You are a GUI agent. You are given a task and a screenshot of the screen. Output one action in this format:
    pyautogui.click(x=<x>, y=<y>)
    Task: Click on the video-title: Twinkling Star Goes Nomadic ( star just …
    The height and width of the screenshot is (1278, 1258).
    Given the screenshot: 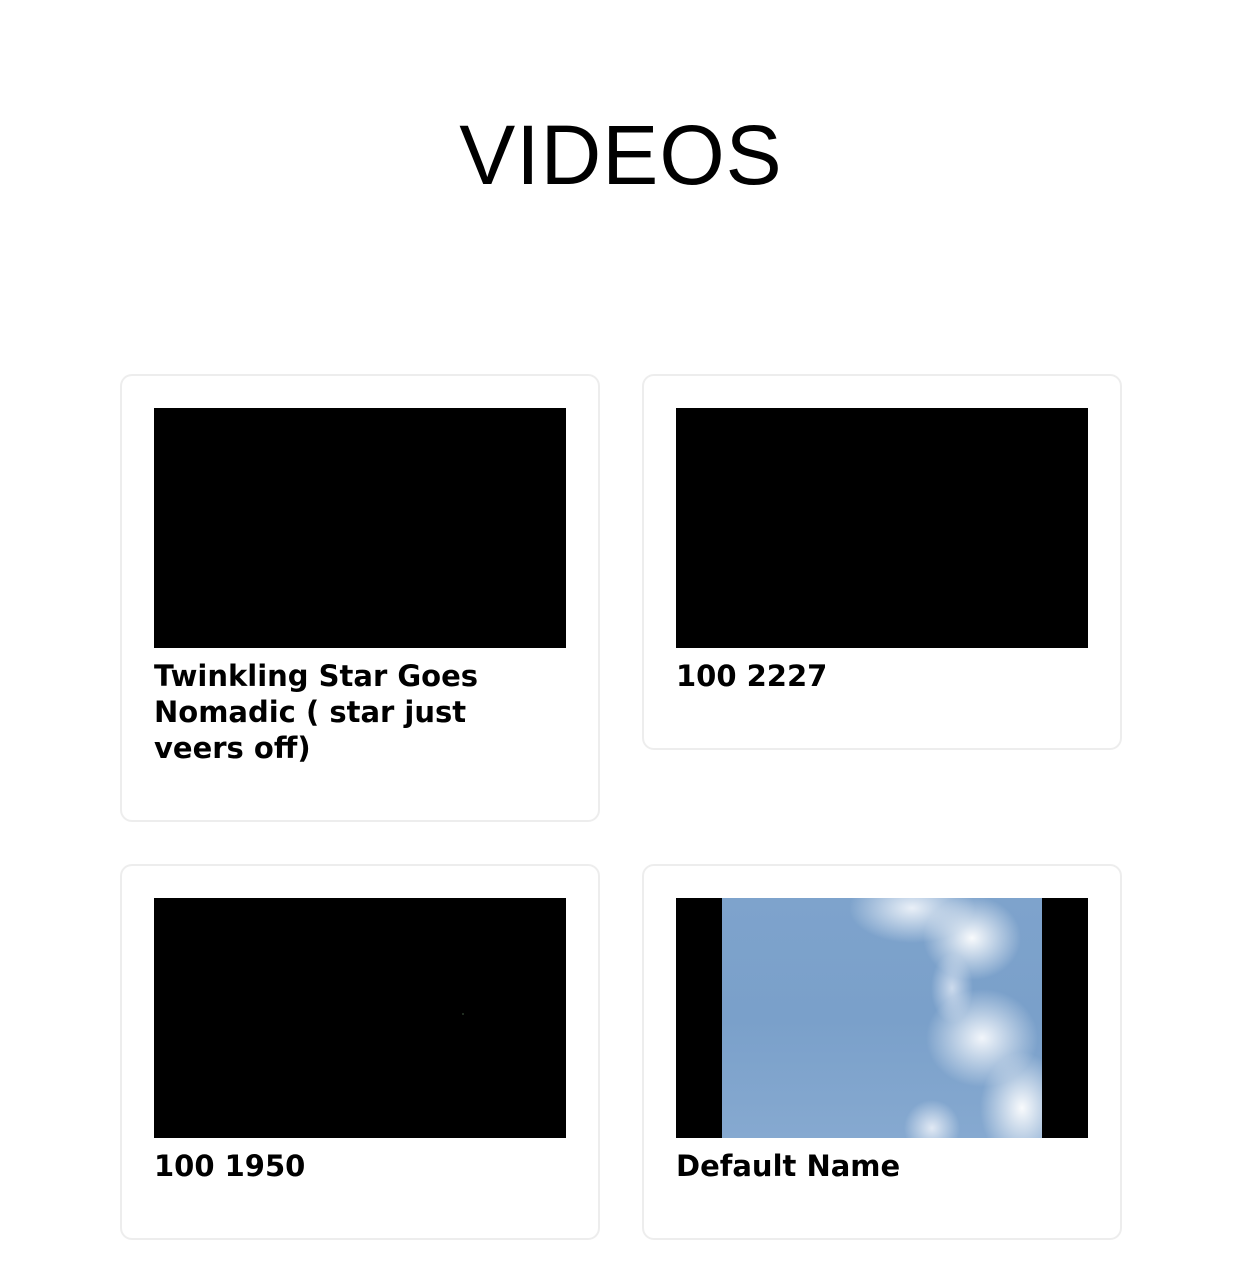 What is the action you would take?
    pyautogui.click(x=360, y=712)
    